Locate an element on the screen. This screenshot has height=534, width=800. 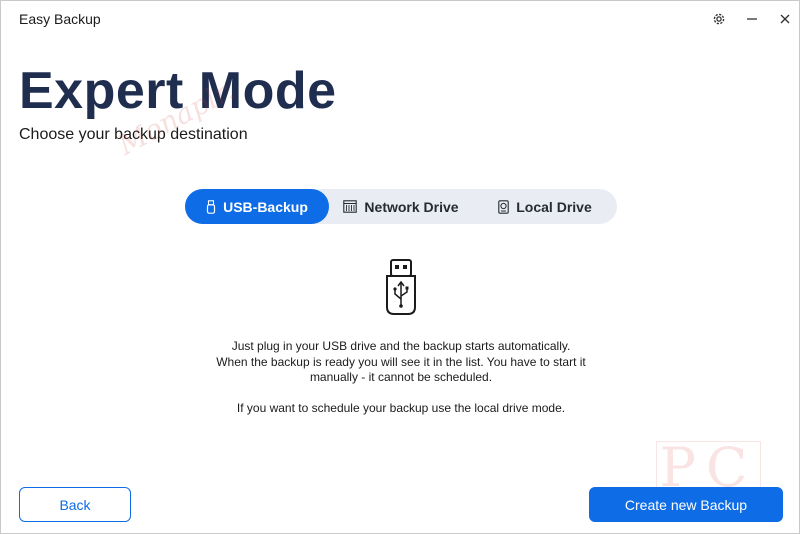
network-drive-icon is located at coordinates (350, 206).